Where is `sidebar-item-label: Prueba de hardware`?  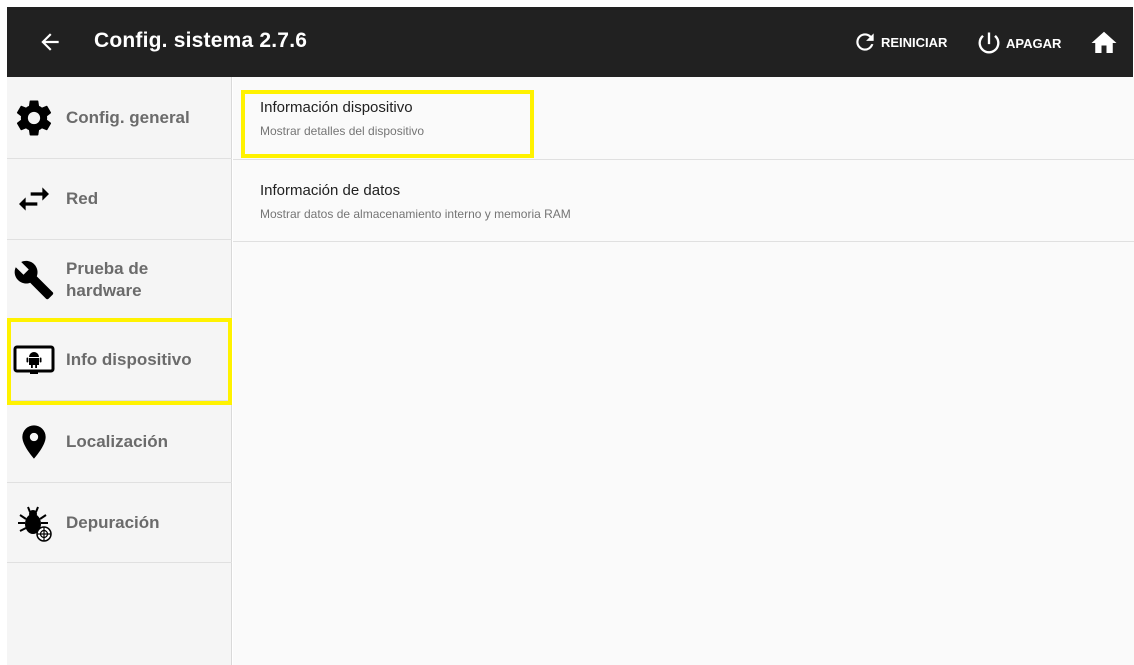 sidebar-item-label: Prueba de hardware is located at coordinates (107, 279).